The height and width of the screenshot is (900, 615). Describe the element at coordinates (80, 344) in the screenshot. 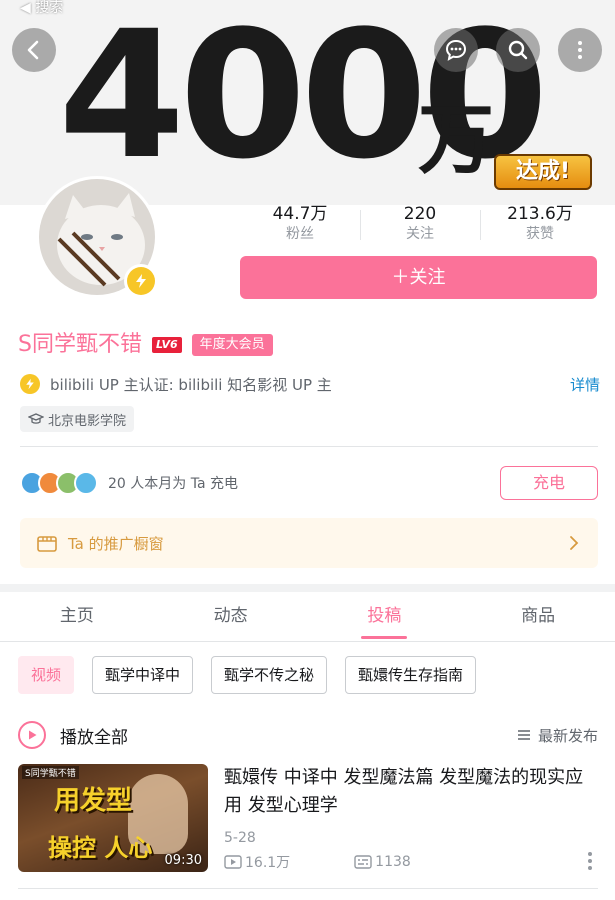

I see `user-name: S同学甄不错` at that location.